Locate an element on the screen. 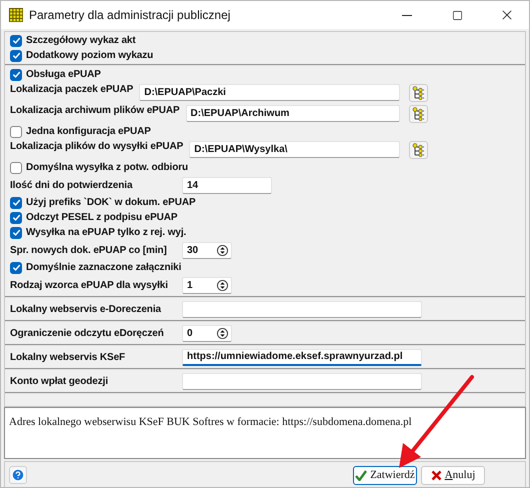  field-label: Lokalny webservis KSeF is located at coordinates (68, 357).